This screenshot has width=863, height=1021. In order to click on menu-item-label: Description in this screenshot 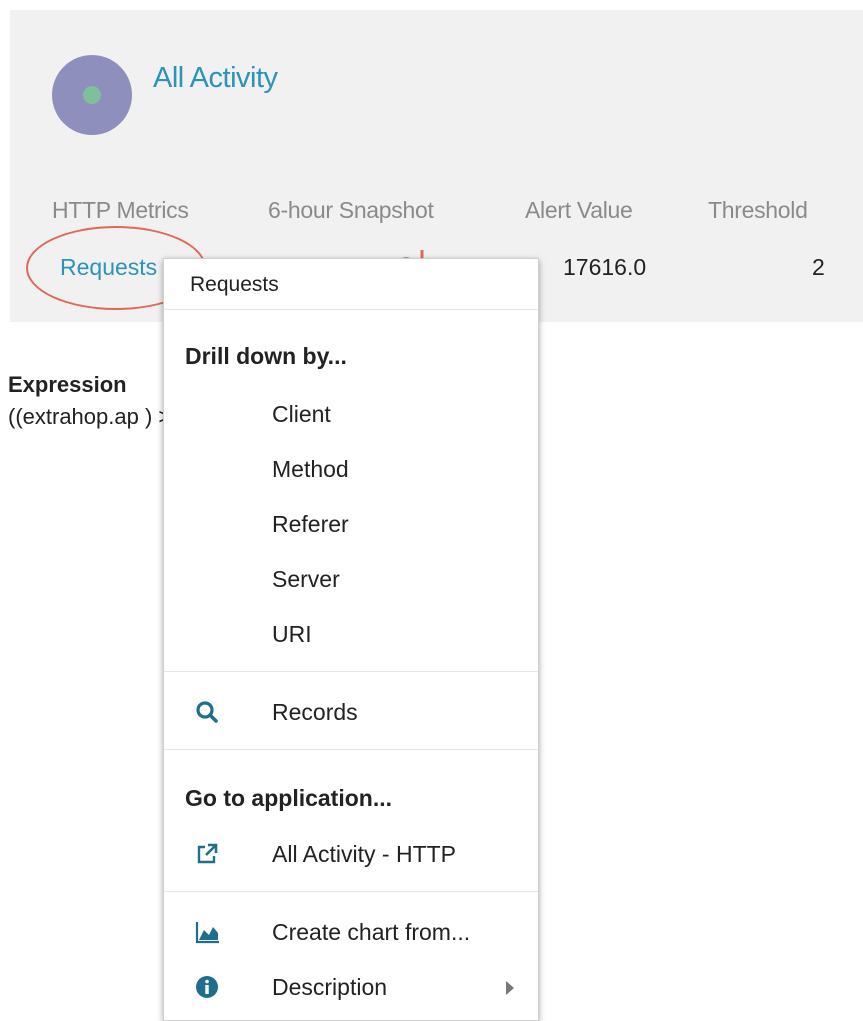, I will do `click(330, 987)`.